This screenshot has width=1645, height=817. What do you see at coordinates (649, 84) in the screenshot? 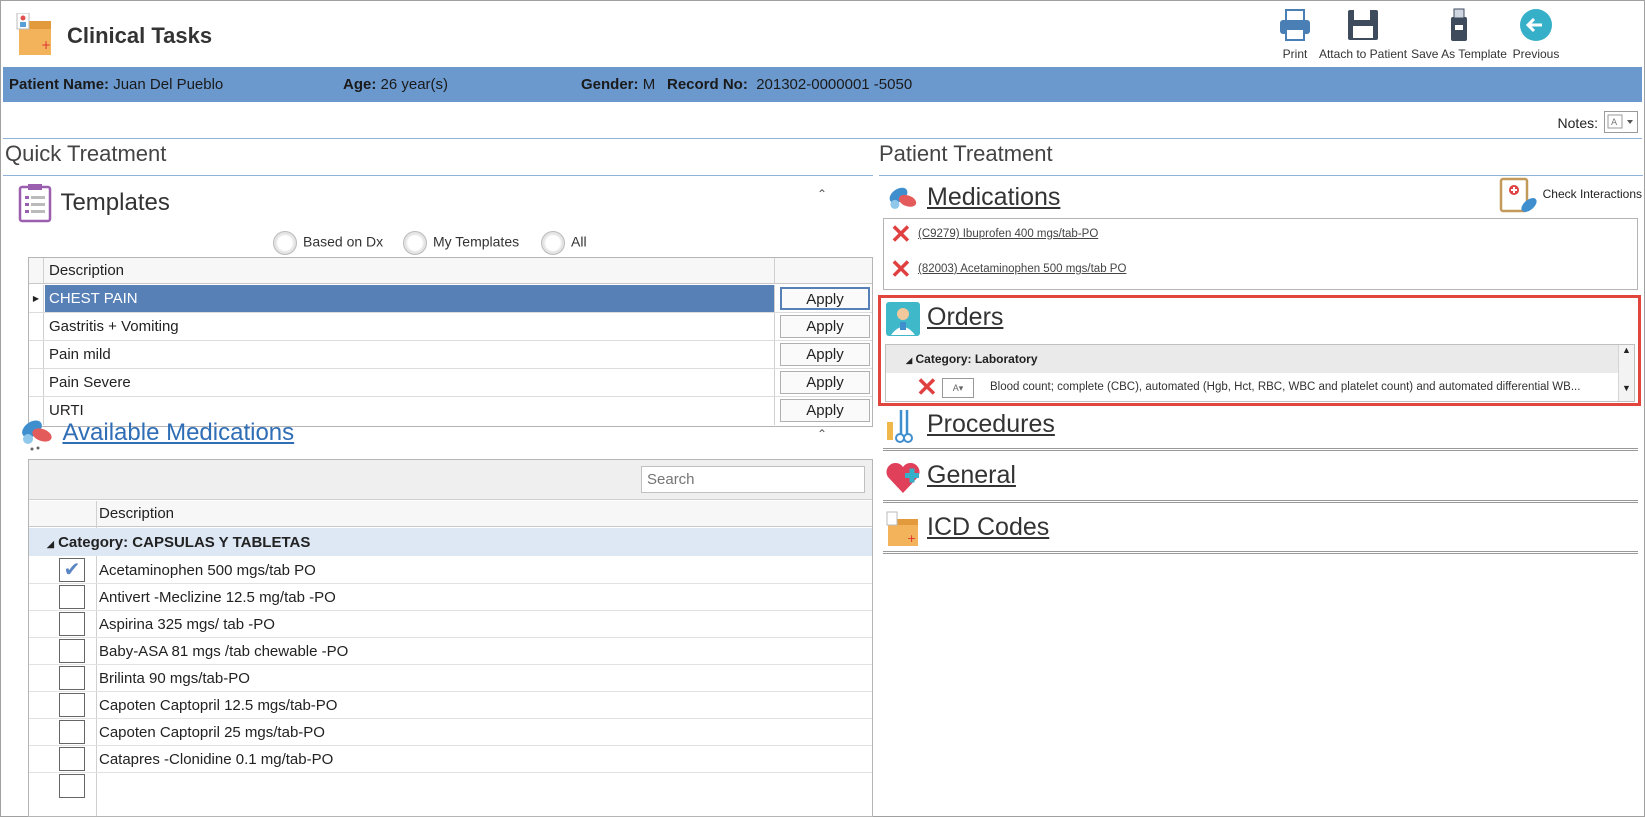
I see `gender-value: M` at bounding box center [649, 84].